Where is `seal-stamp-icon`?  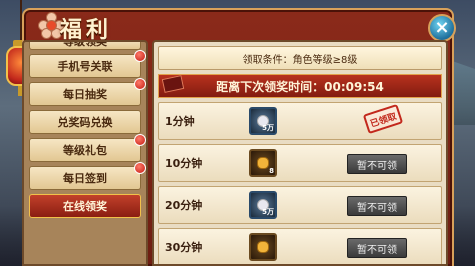
seal-stamp-icon is located at coordinates (173, 84).